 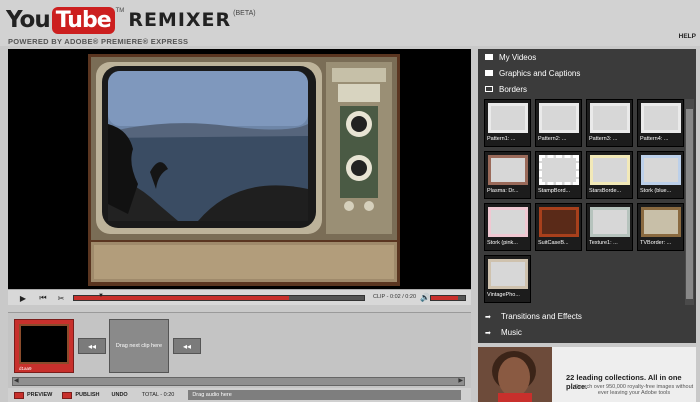 I want to click on play-icon: ▶, so click(x=23, y=298).